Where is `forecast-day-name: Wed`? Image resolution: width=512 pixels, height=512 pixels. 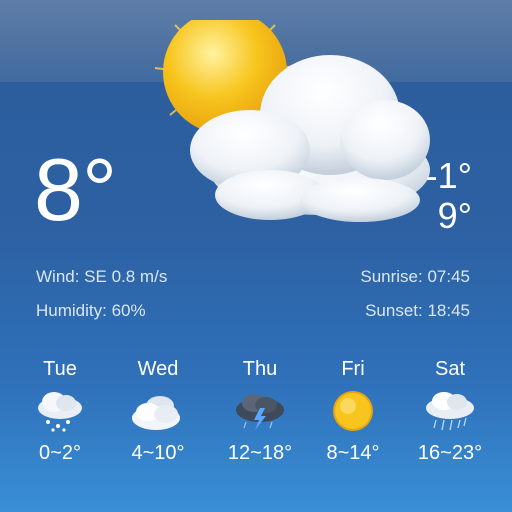 forecast-day-name: Wed is located at coordinates (158, 369).